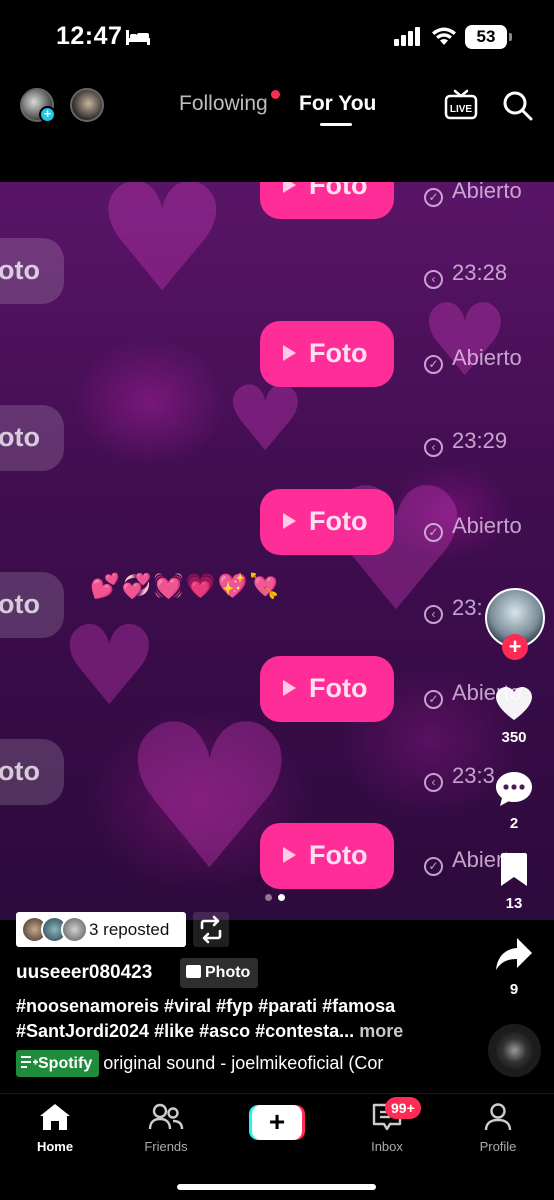  Describe the element at coordinates (514, 869) in the screenshot. I see `bookmark-icon` at that location.